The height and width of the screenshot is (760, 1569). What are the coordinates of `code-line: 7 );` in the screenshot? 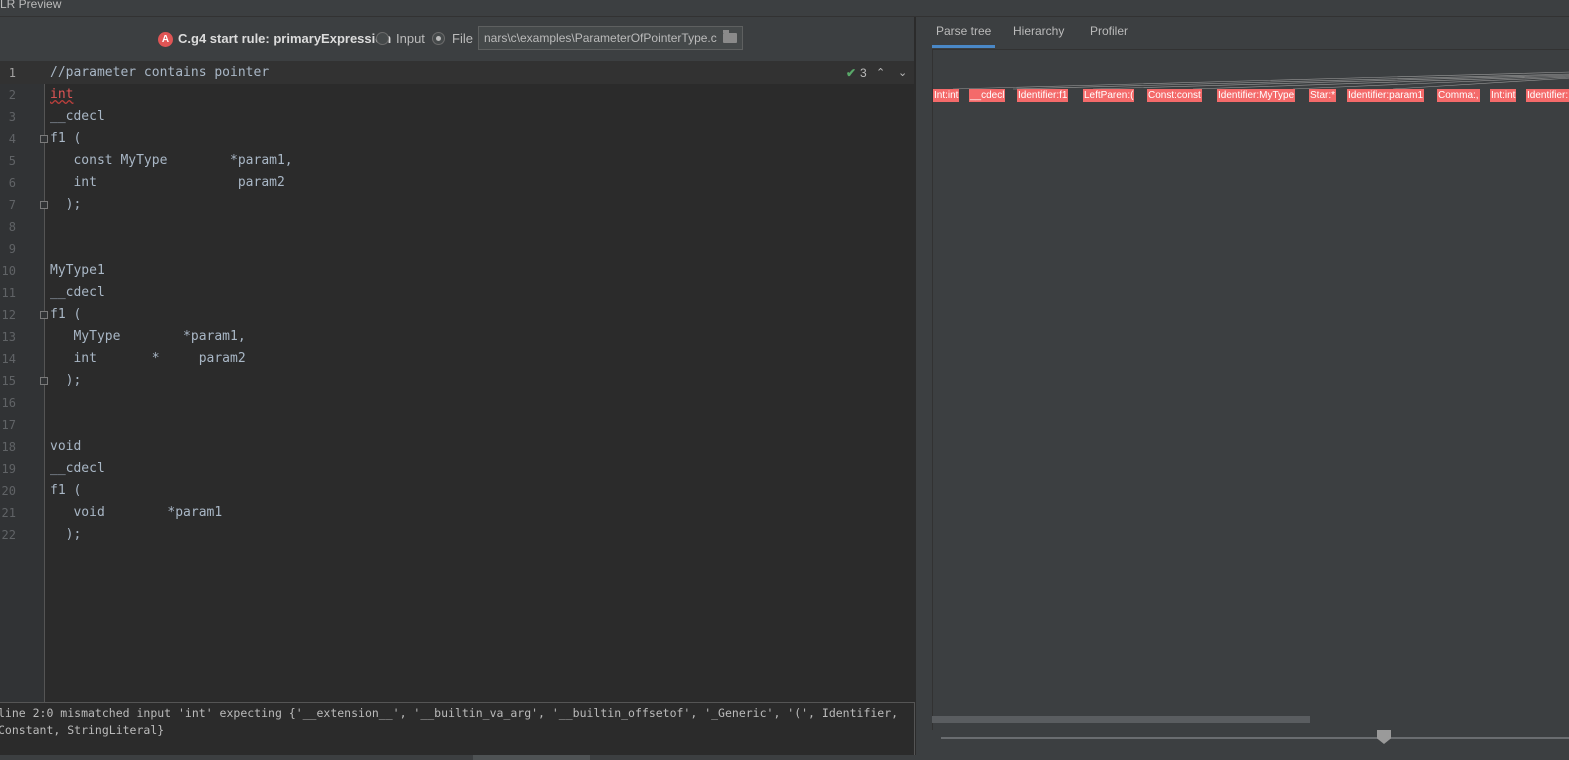 It's located at (457, 205).